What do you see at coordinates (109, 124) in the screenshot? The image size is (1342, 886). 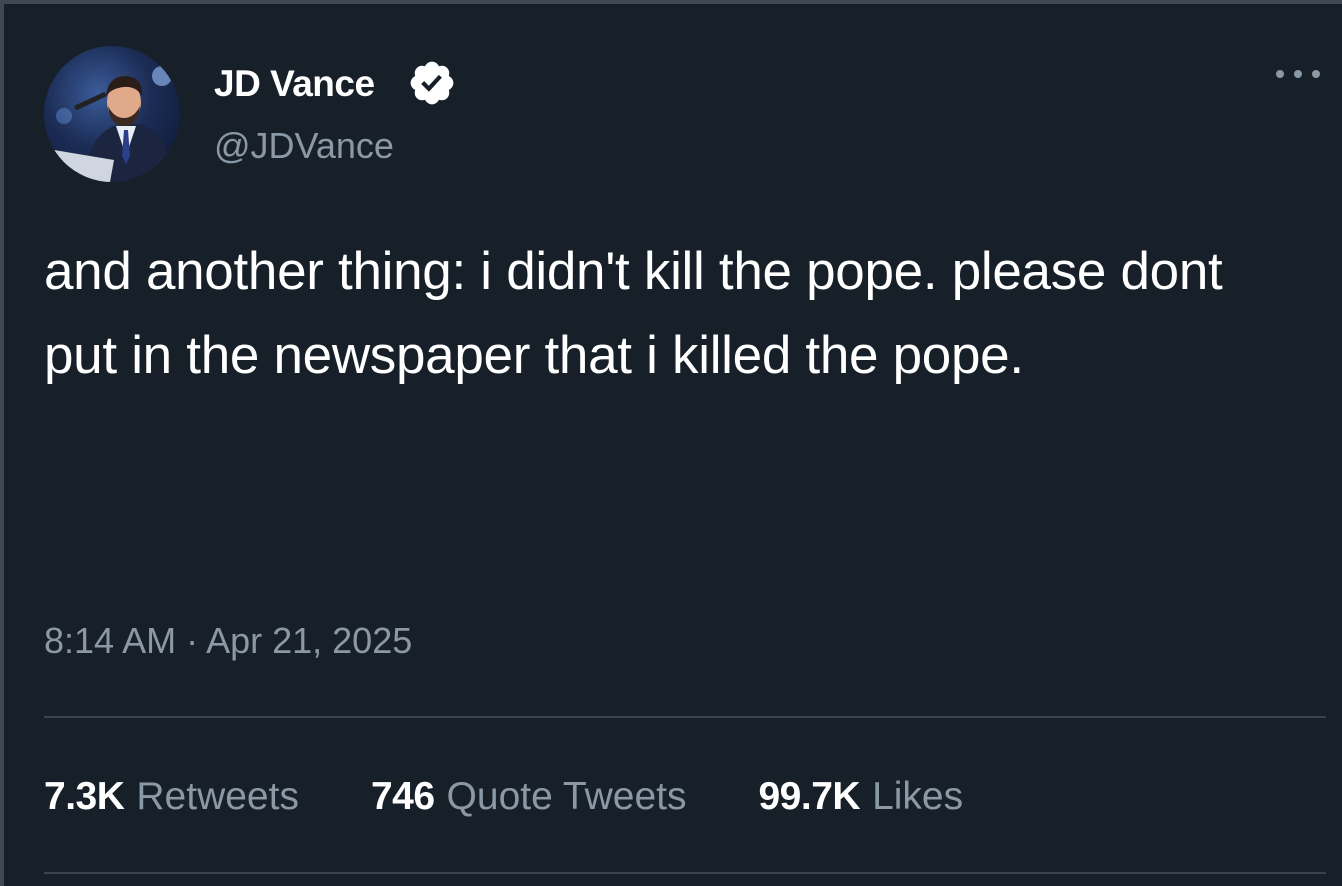 I see `avatar-photo-icon` at bounding box center [109, 124].